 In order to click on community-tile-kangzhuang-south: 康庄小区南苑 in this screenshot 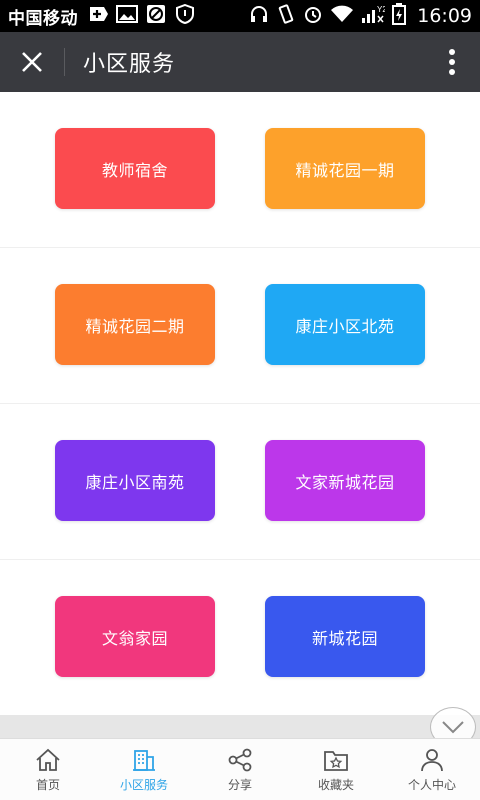, I will do `click(135, 480)`.